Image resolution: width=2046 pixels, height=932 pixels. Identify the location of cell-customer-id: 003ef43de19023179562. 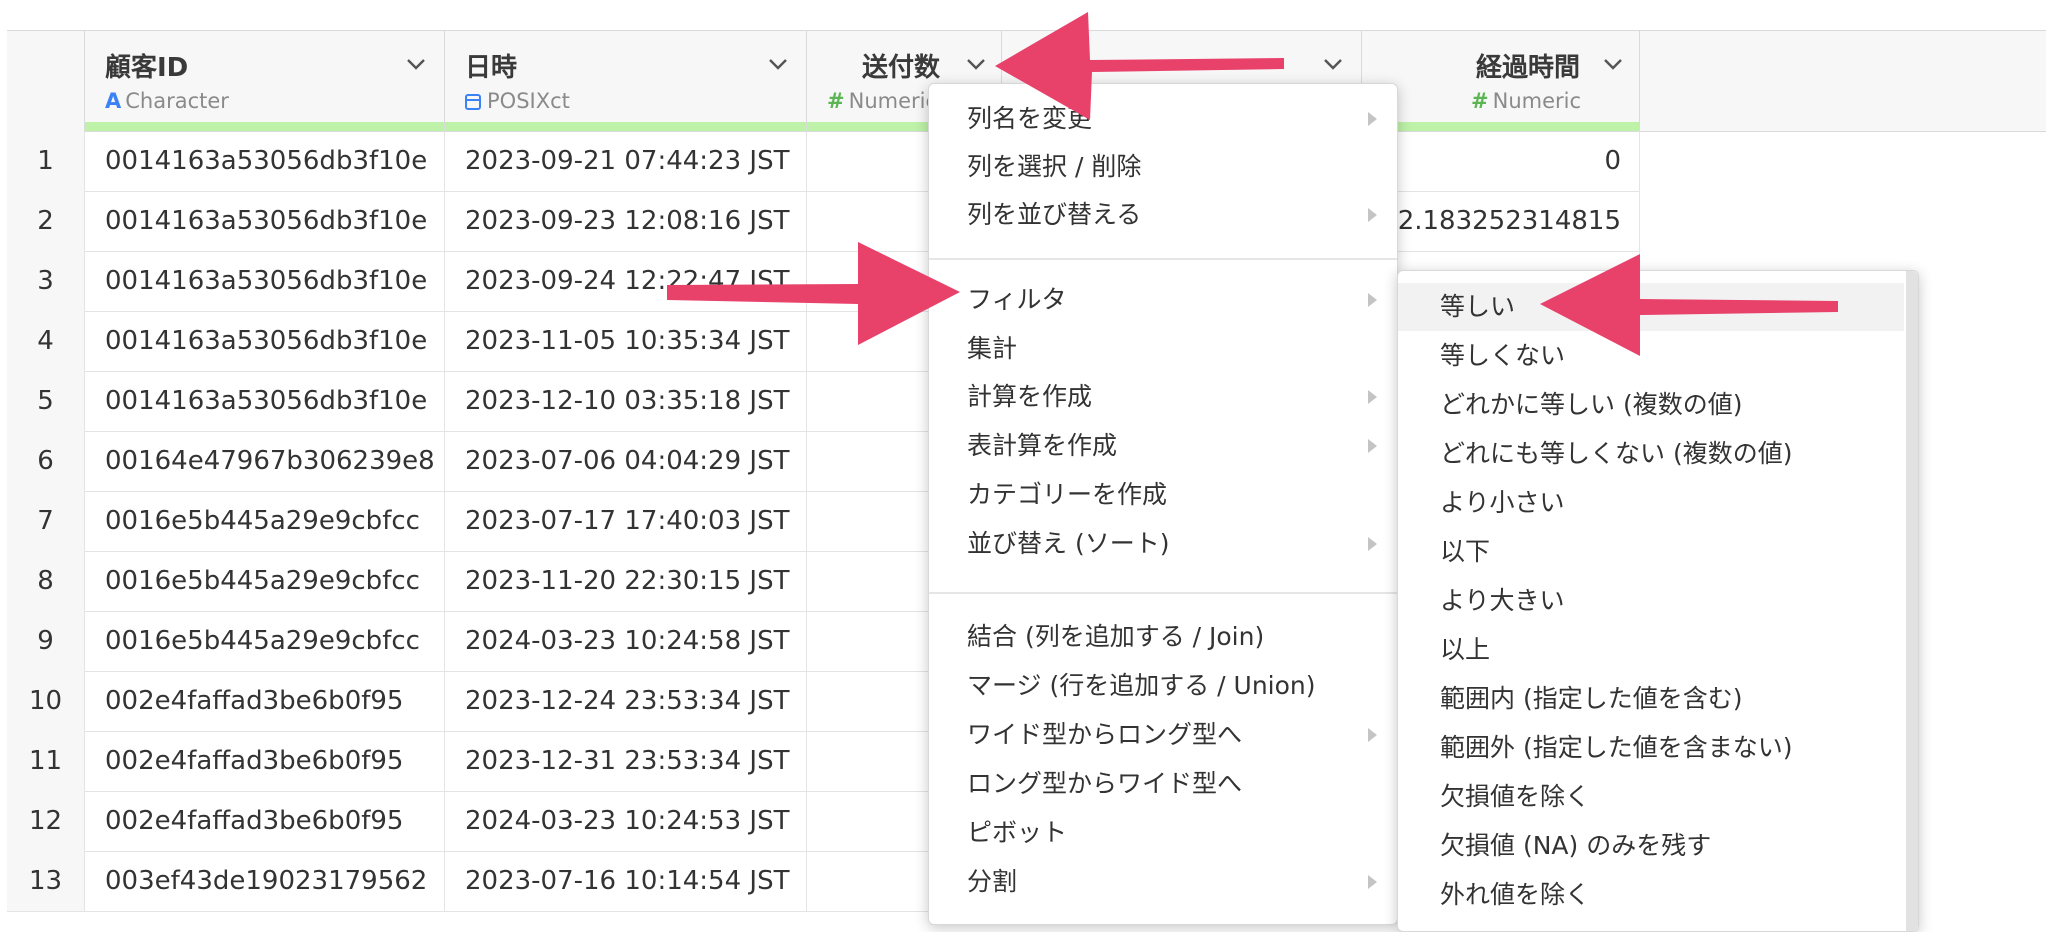
(265, 881).